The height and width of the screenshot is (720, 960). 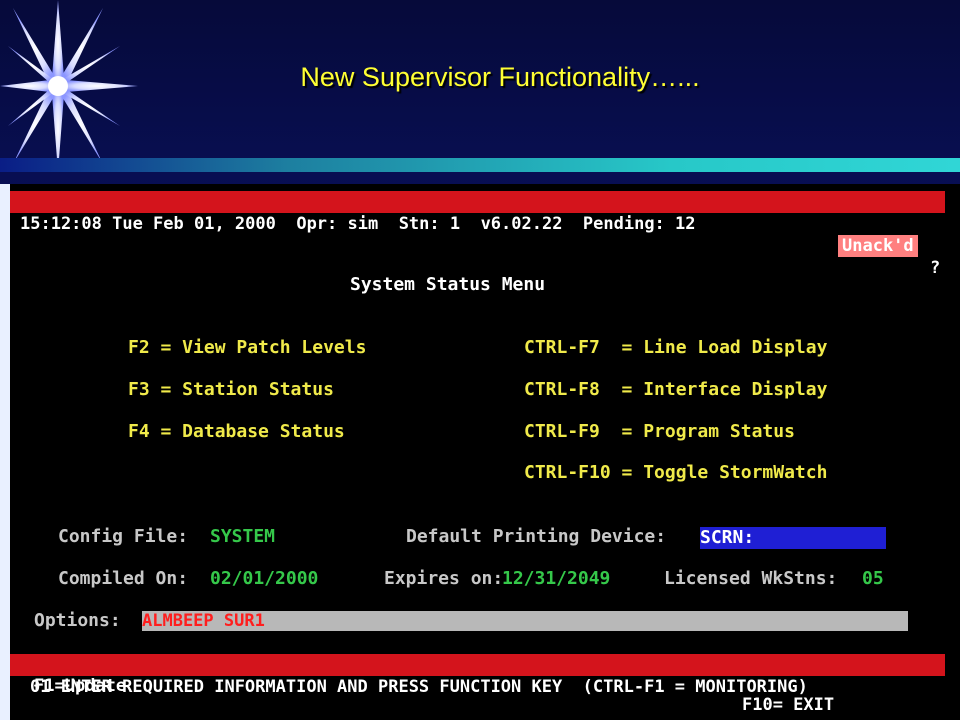 I want to click on menu-item-station-status: F3 = Station Status, so click(x=231, y=389).